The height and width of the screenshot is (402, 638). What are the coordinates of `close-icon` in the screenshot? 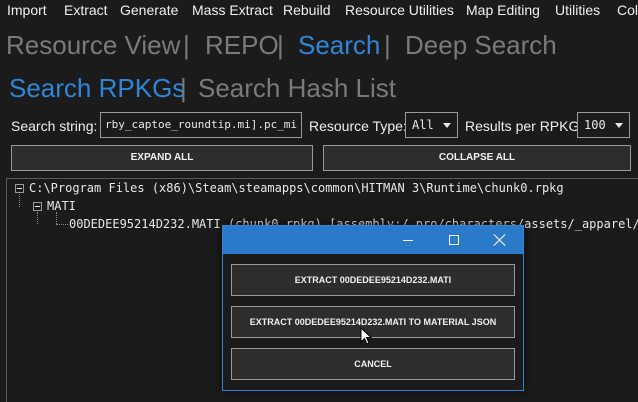 It's located at (500, 240).